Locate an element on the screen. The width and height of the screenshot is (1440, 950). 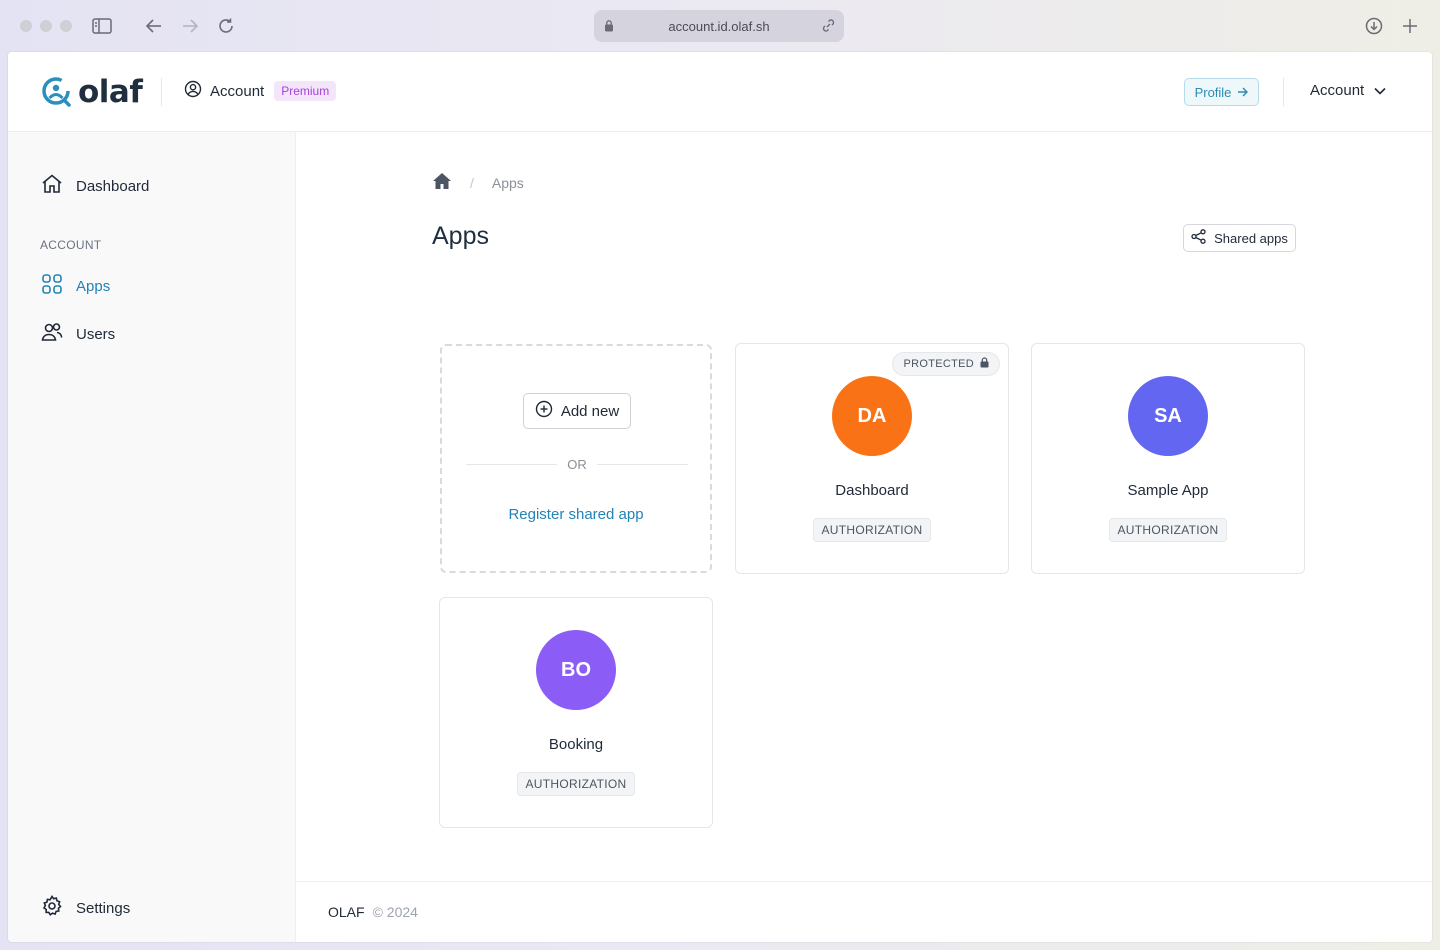
sidebar-toggle-icon is located at coordinates (102, 26).